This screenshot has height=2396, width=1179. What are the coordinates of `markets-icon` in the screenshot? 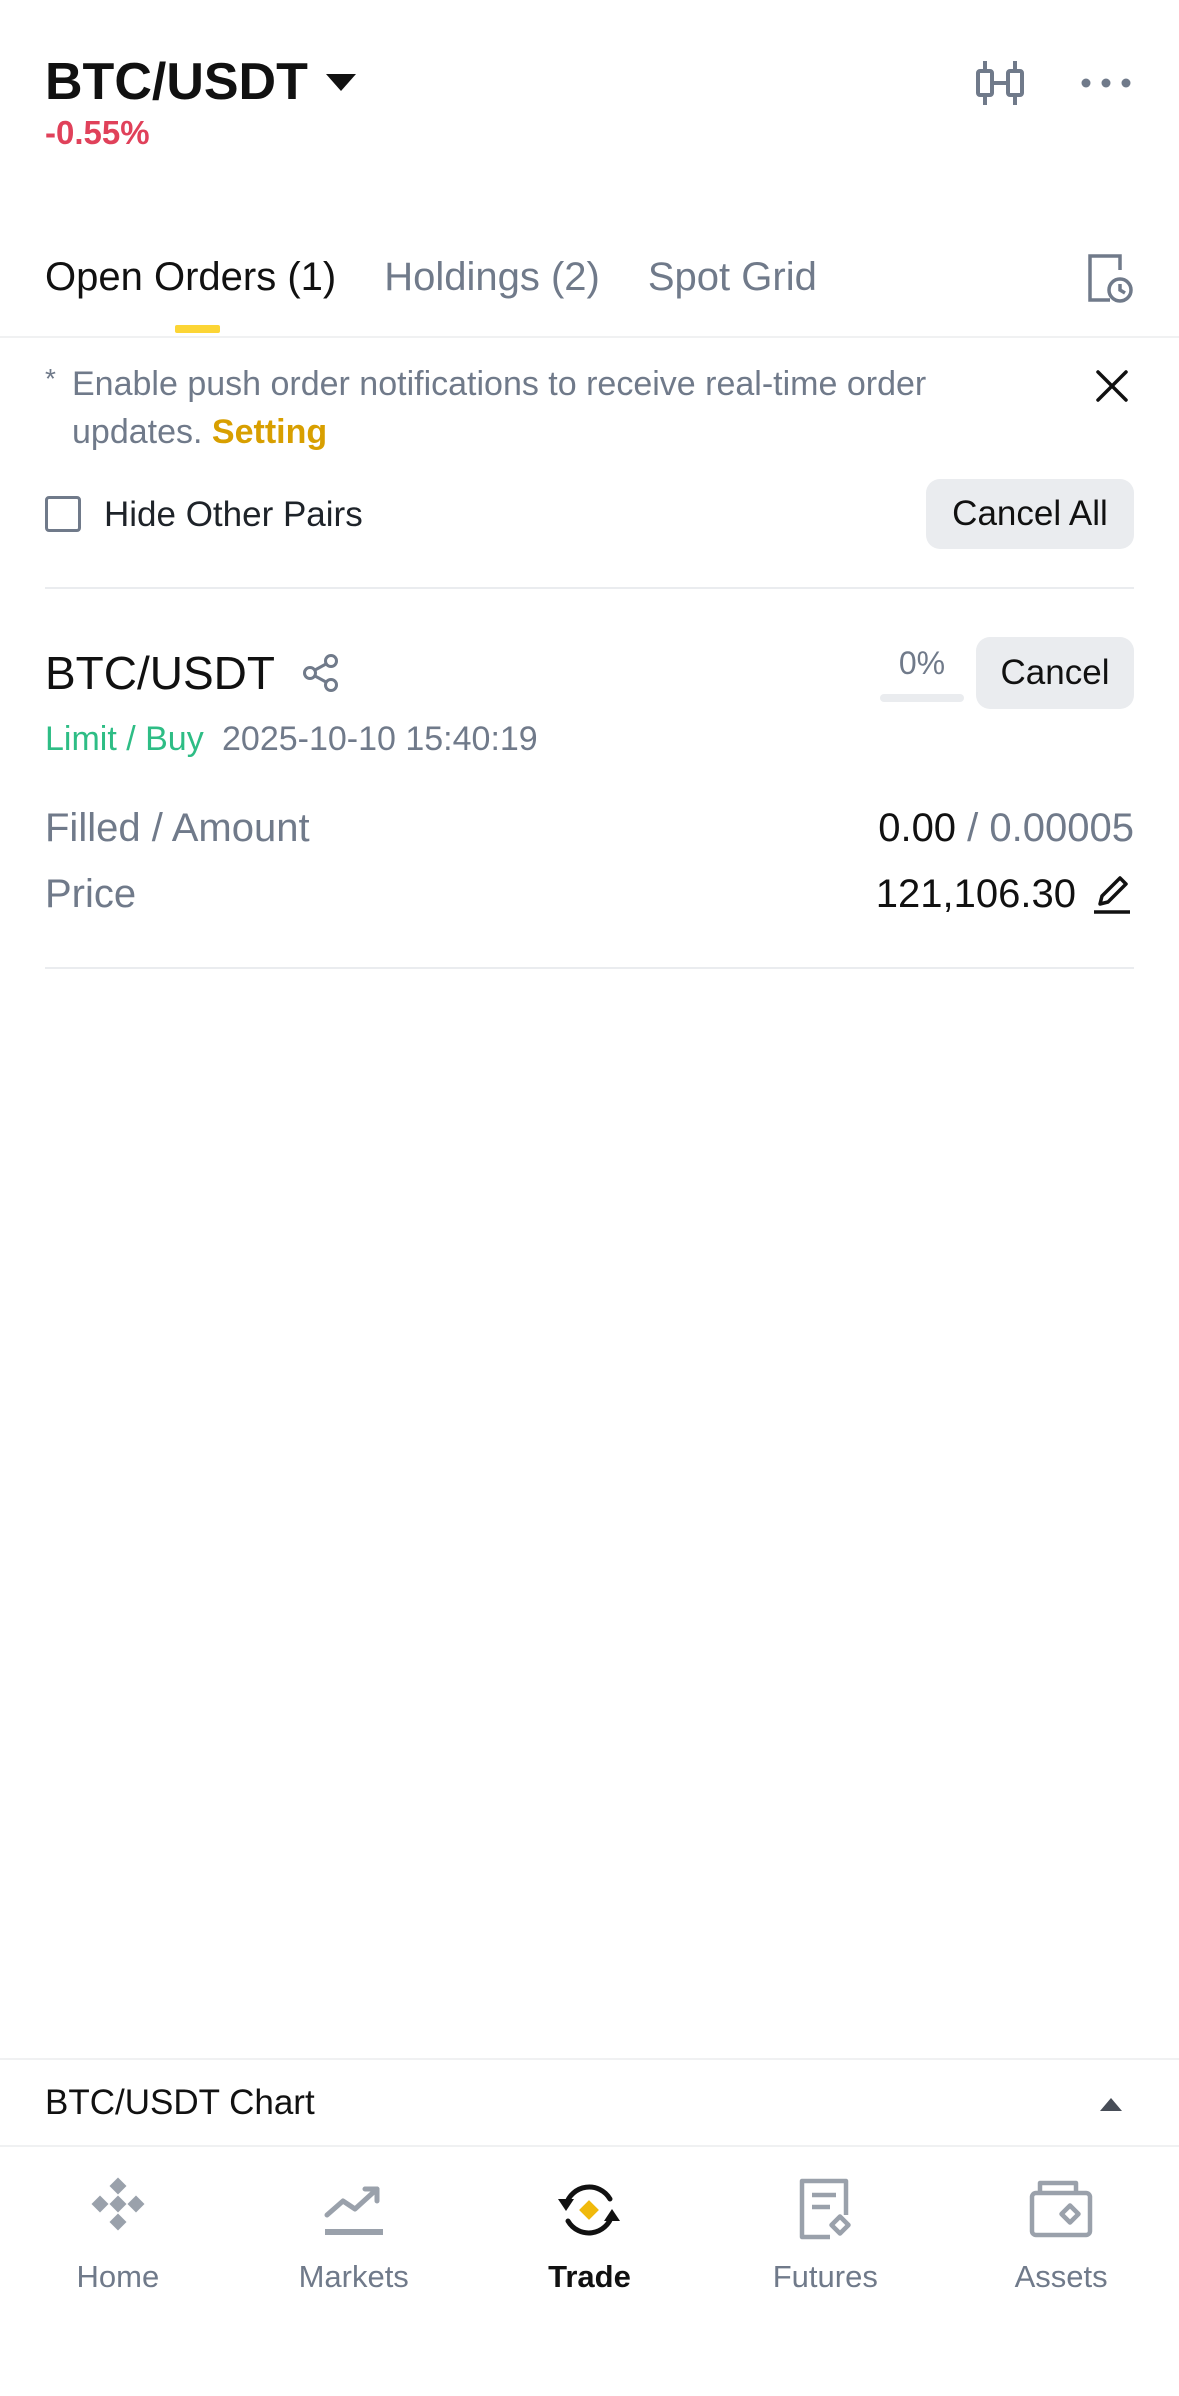 It's located at (353, 2210).